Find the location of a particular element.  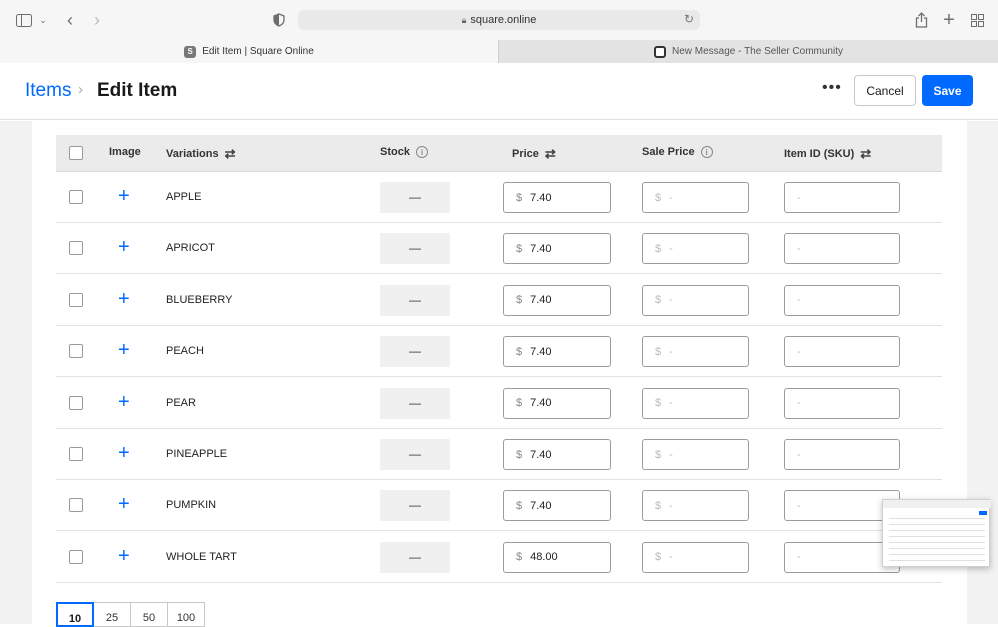

cancel-button: Cancel is located at coordinates (885, 90).